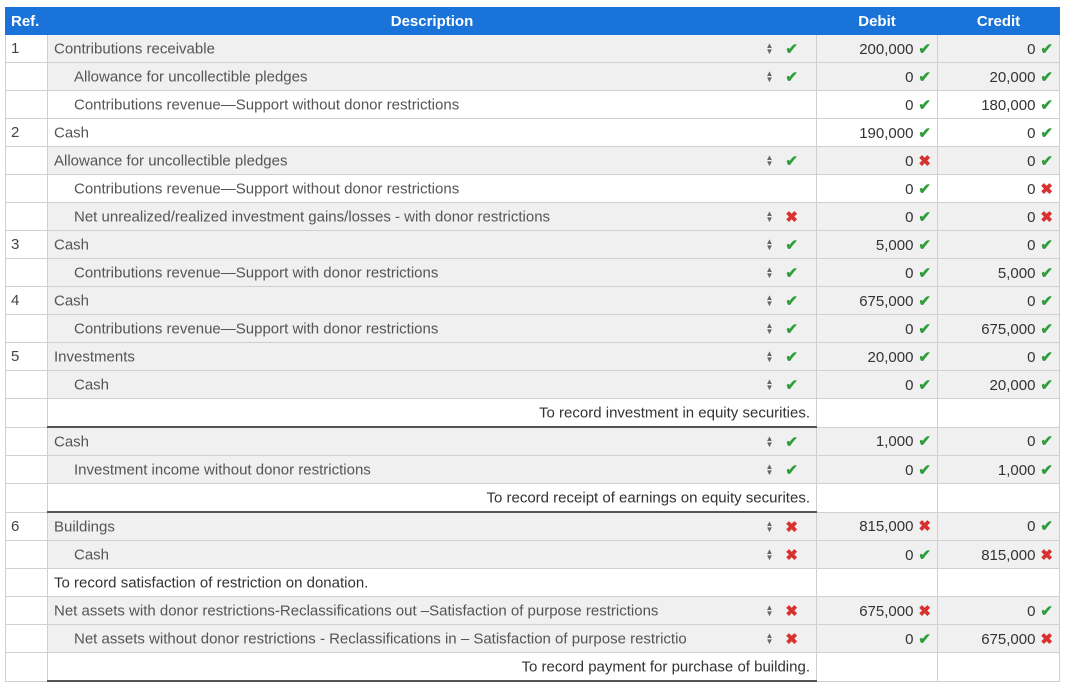 Image resolution: width=1065 pixels, height=682 pixels. Describe the element at coordinates (171, 160) in the screenshot. I see `account-name: Allowance for uncollectible pledges` at that location.